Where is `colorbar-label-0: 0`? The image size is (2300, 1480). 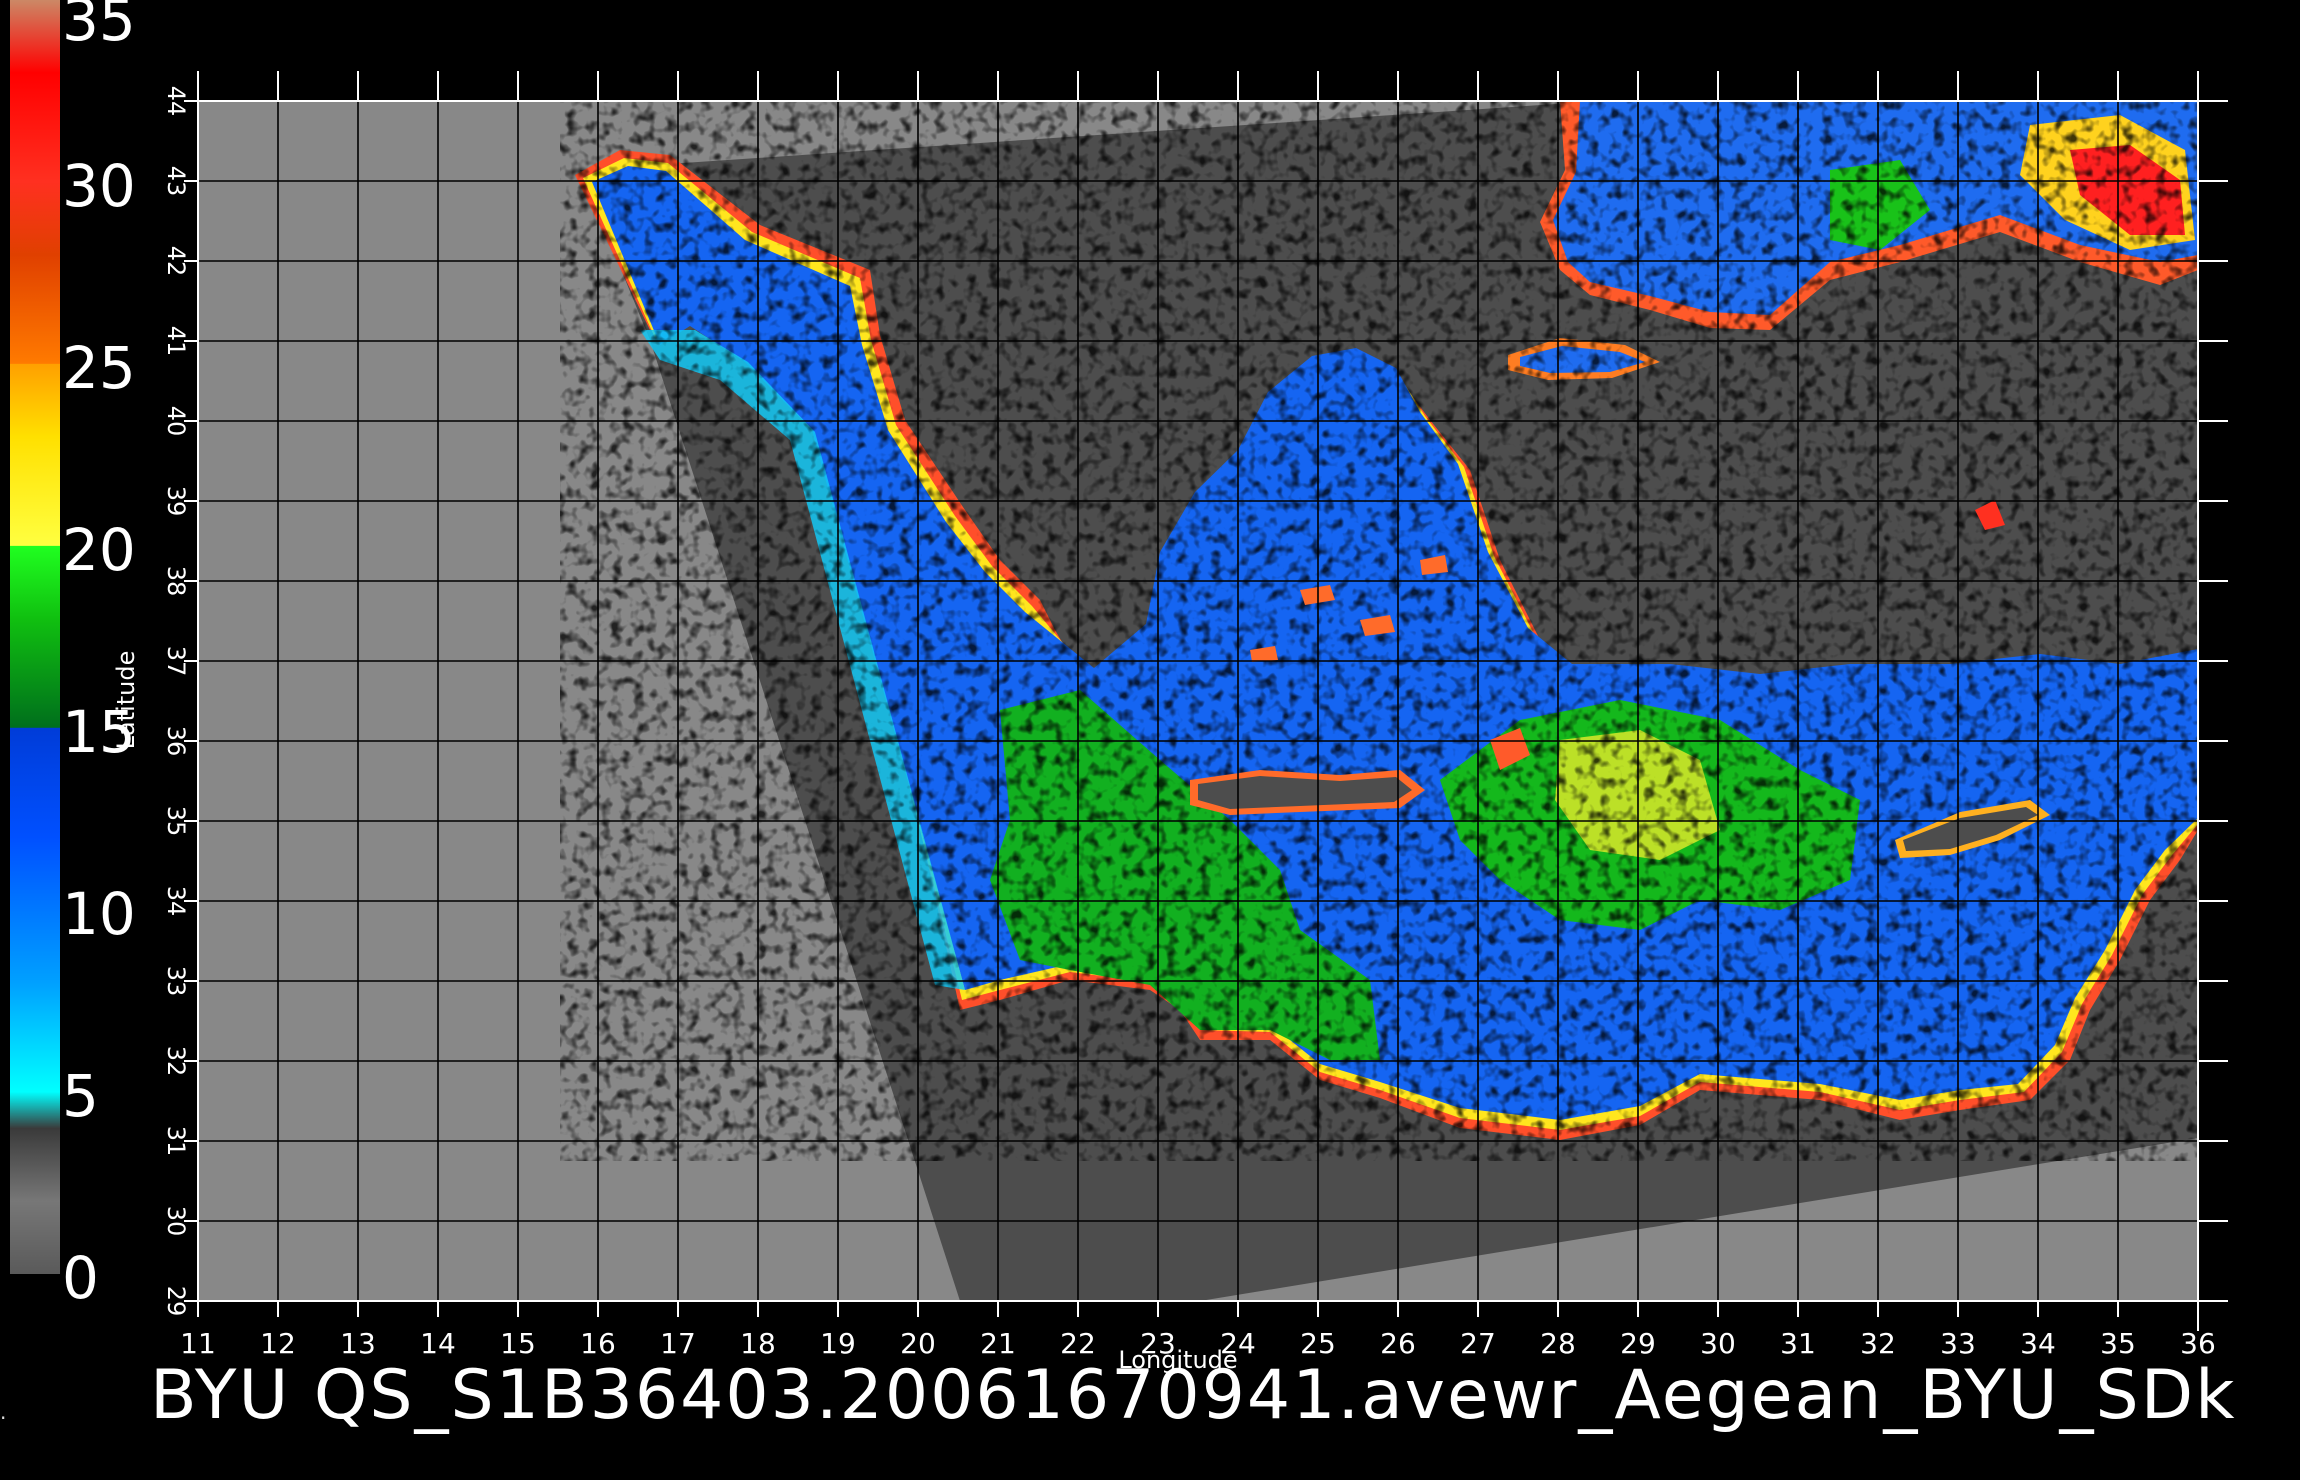
colorbar-label-0: 0 is located at coordinates (80, 1278).